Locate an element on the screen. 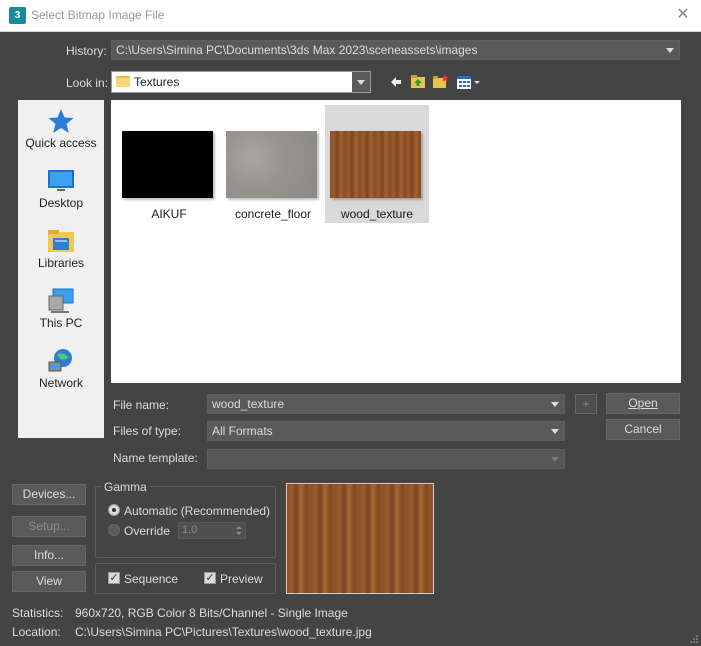 The image size is (701, 646). gamma-override-radio is located at coordinates (114, 530).